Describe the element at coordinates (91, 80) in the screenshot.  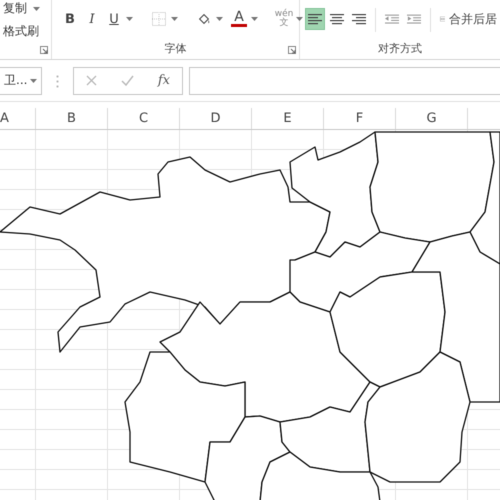
I see `close-icon` at that location.